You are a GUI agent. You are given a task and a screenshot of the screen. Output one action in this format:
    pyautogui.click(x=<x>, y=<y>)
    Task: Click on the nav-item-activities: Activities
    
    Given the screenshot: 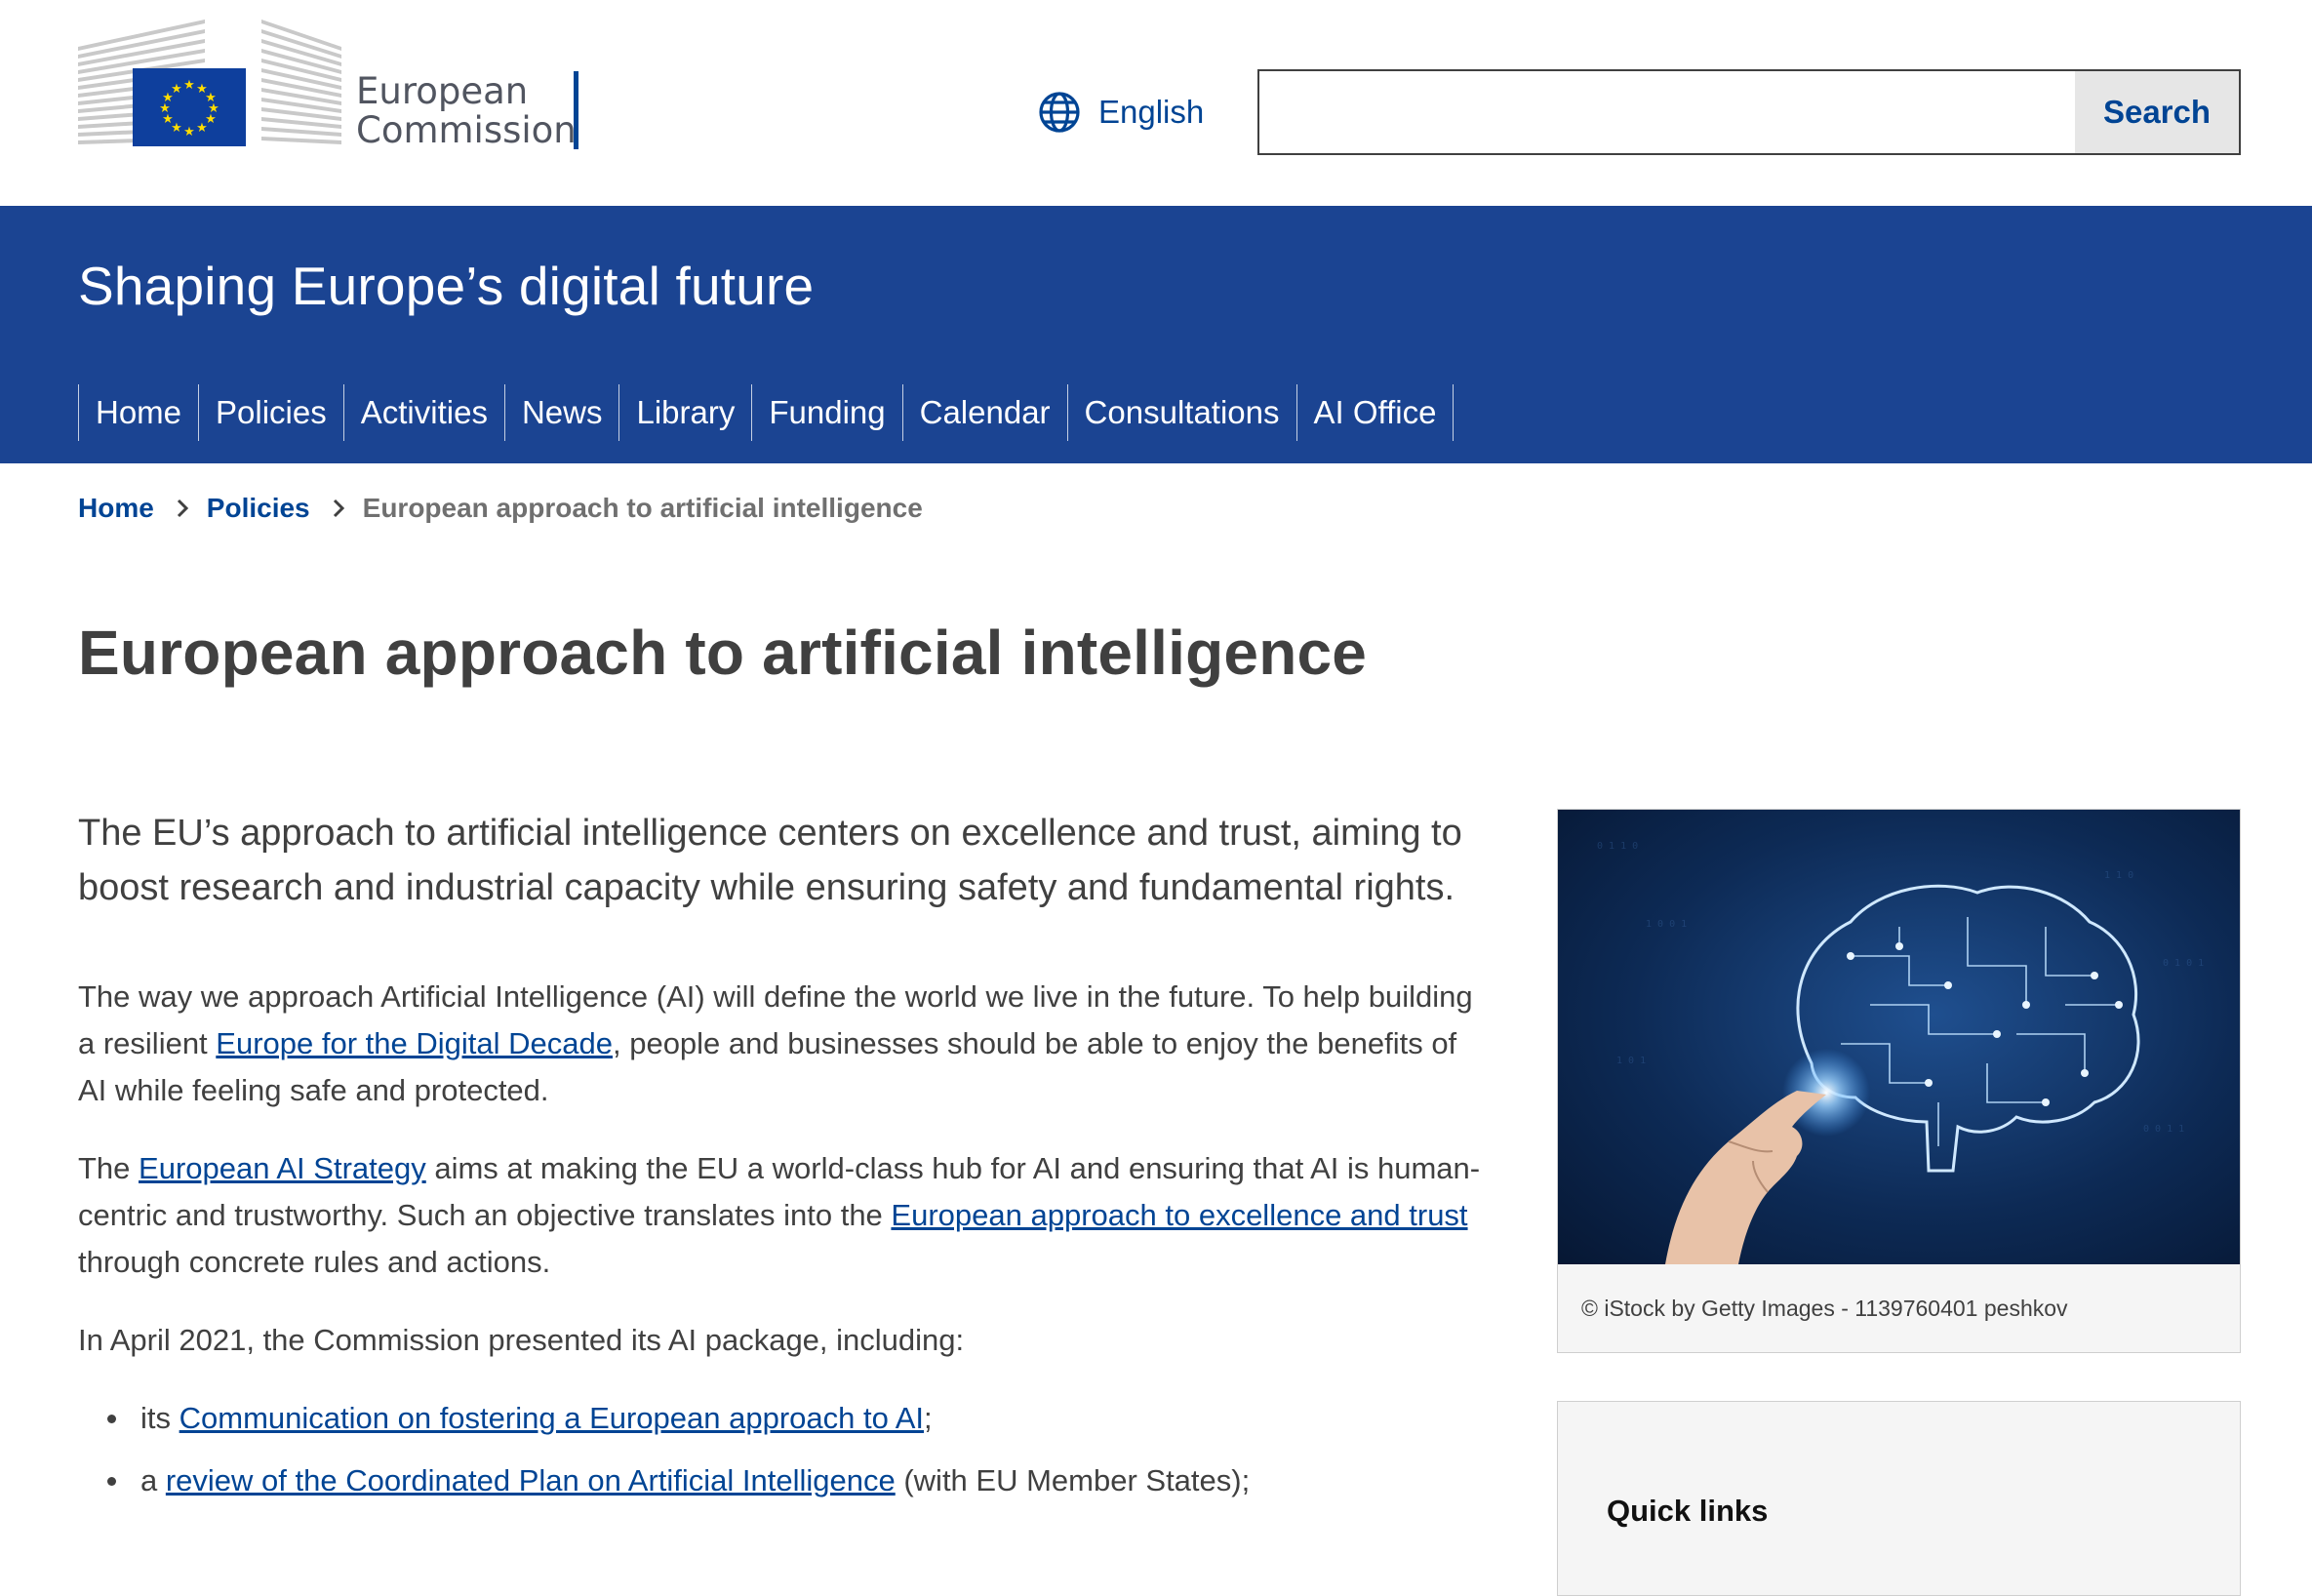 What is the action you would take?
    pyautogui.click(x=425, y=412)
    